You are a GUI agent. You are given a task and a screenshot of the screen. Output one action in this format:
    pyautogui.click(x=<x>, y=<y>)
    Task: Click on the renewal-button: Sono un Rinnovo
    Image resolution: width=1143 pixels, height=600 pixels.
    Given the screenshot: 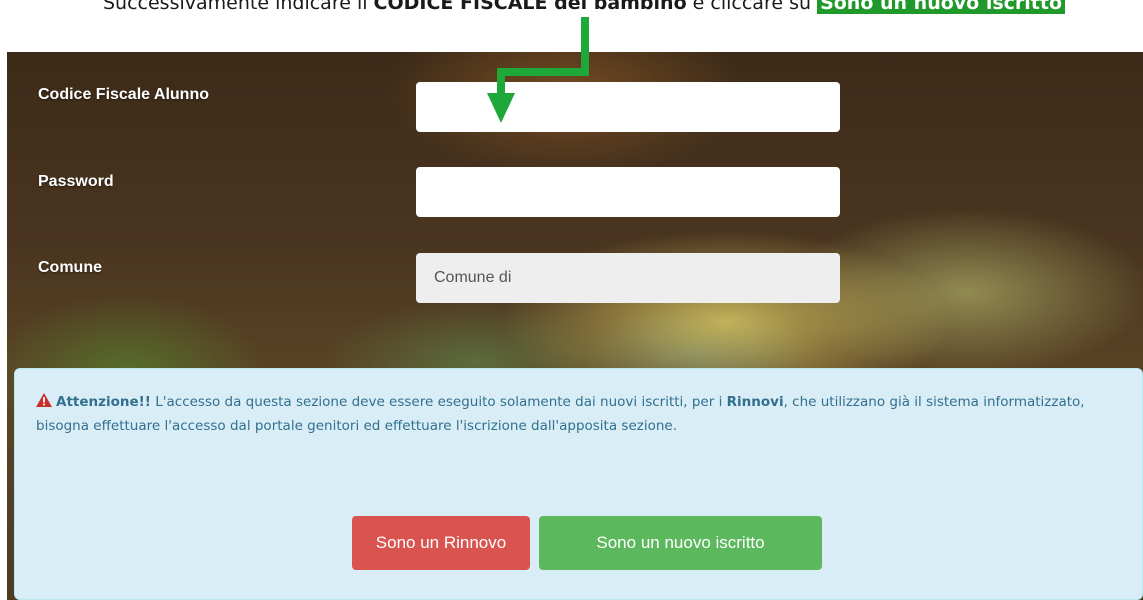 What is the action you would take?
    pyautogui.click(x=441, y=543)
    